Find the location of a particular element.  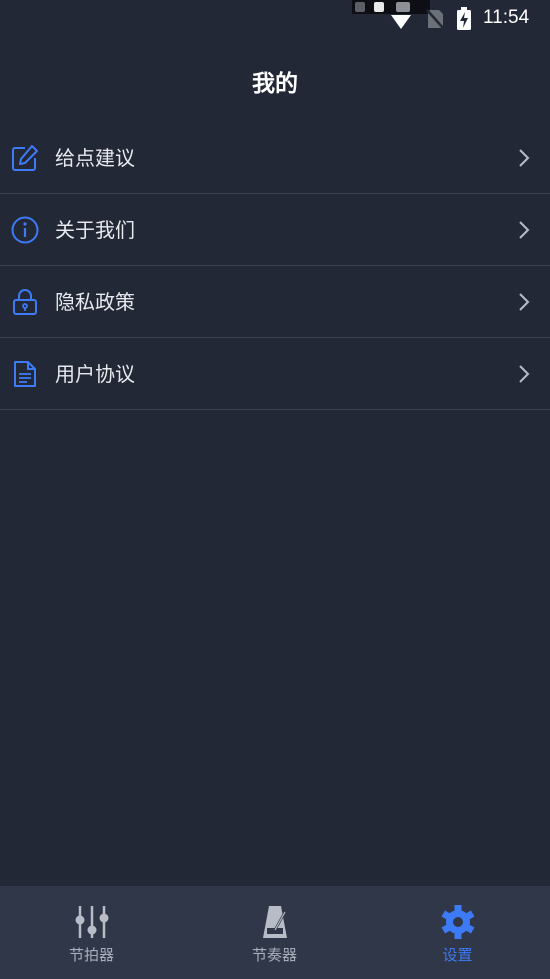

tab-metronome: 节拍器 is located at coordinates (91, 932).